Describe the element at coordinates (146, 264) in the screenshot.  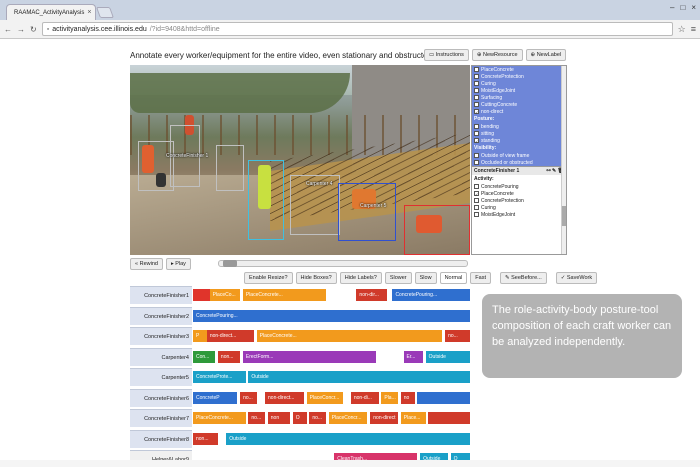
I see `rewind-button: « Rewind` at that location.